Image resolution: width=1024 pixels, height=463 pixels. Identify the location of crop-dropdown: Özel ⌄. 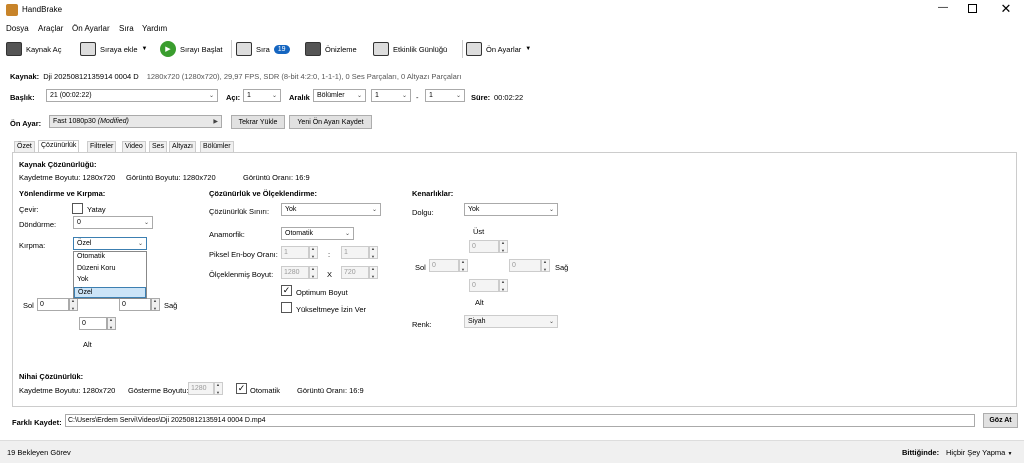
(110, 243).